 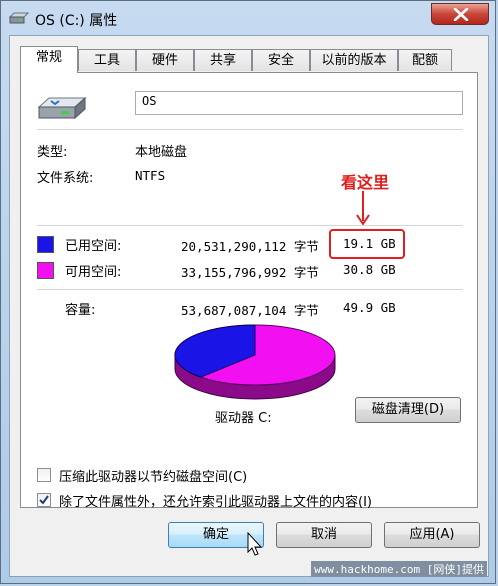 What do you see at coordinates (399, 569) in the screenshot?
I see `watermark-text: www.hackhome.com [网侠]提供` at bounding box center [399, 569].